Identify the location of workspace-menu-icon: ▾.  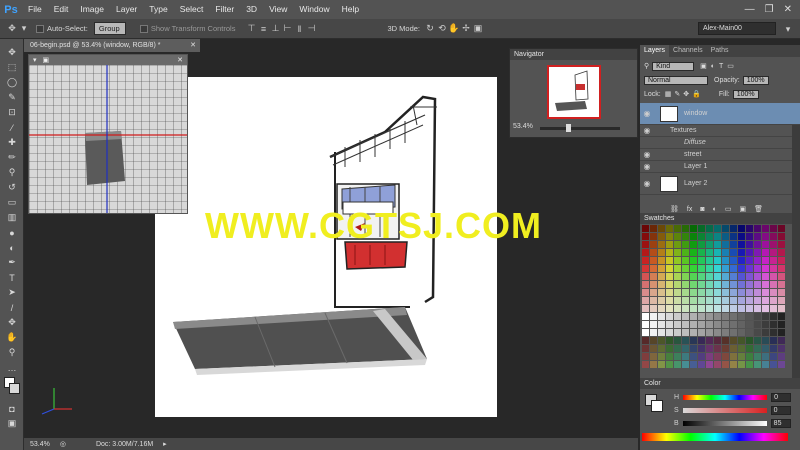
(788, 29).